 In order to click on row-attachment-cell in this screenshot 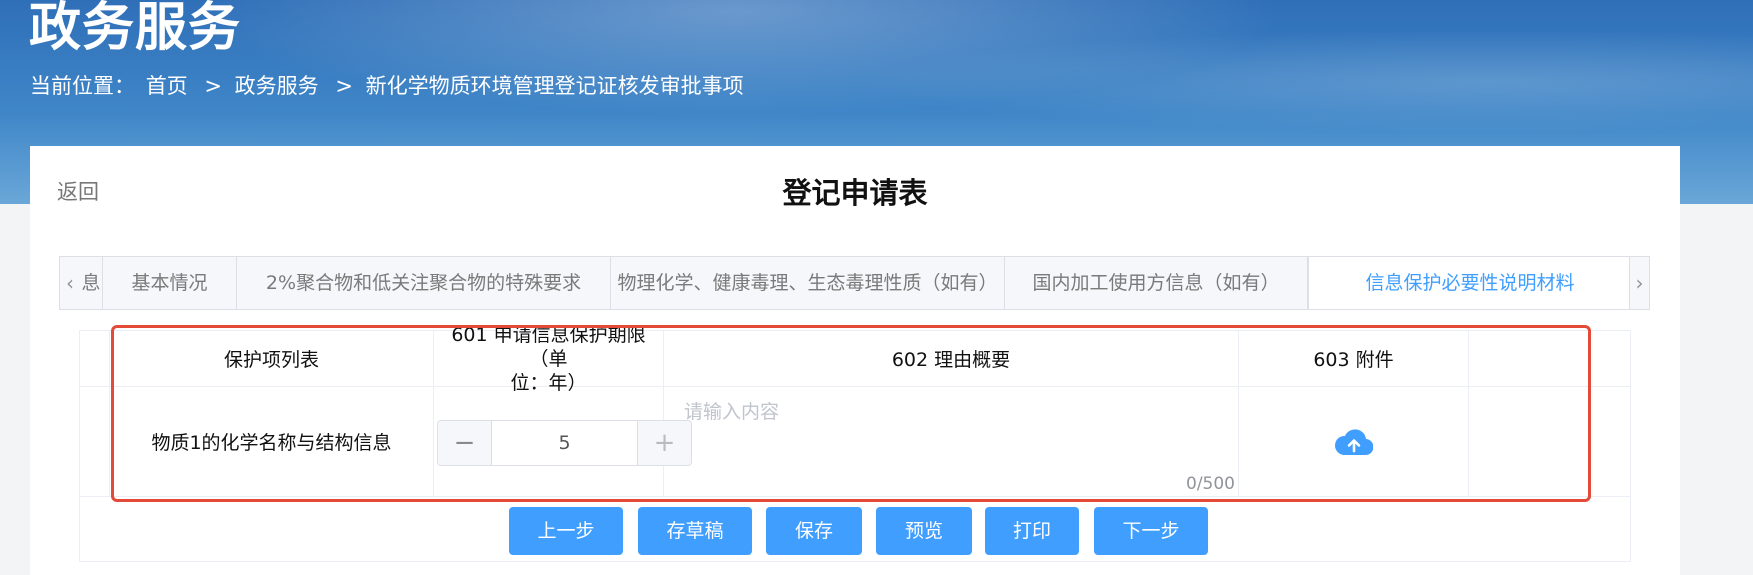, I will do `click(1354, 442)`.